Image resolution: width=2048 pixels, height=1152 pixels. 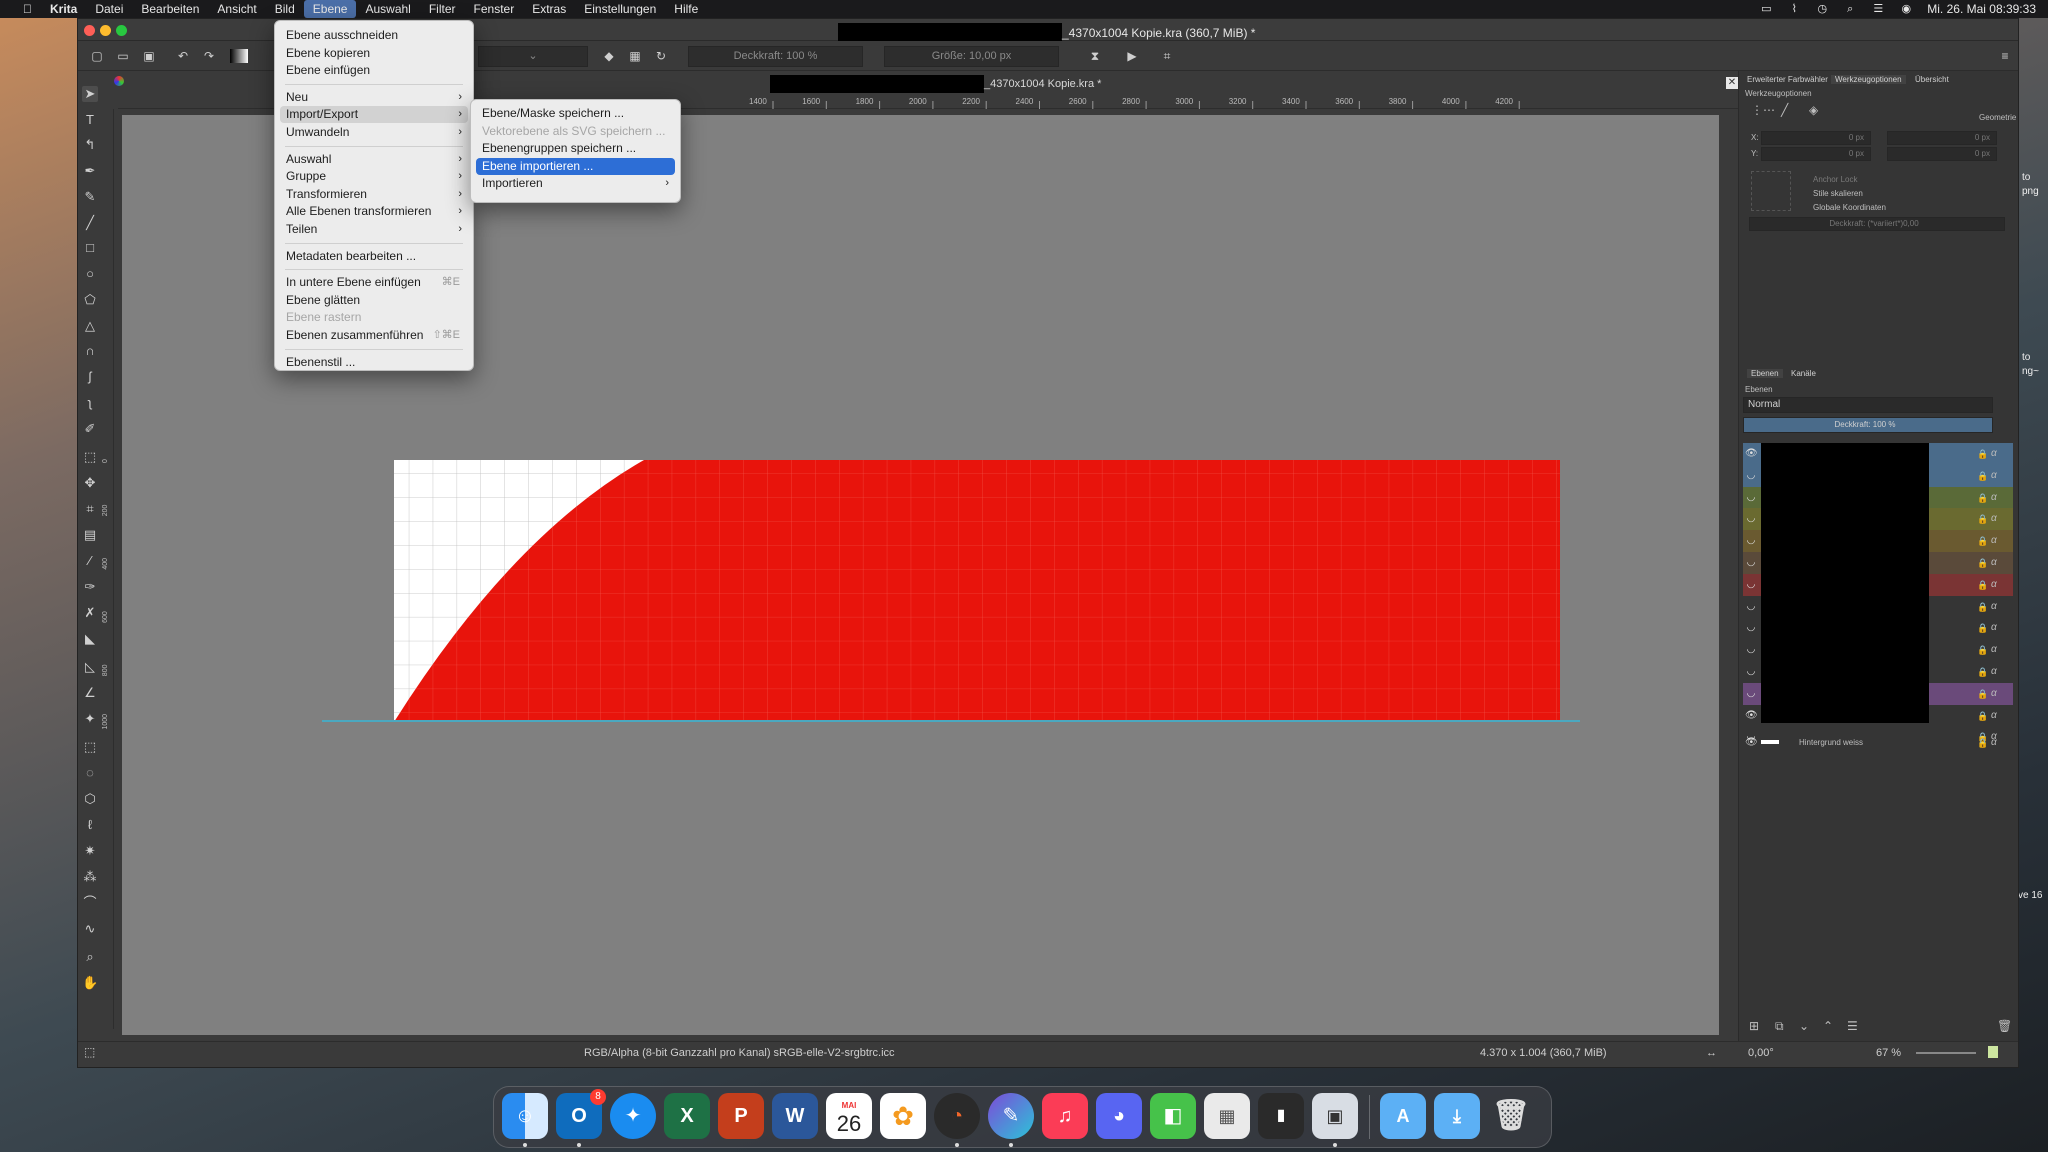 What do you see at coordinates (97, 56) in the screenshot?
I see `new-document-icon: ▢` at bounding box center [97, 56].